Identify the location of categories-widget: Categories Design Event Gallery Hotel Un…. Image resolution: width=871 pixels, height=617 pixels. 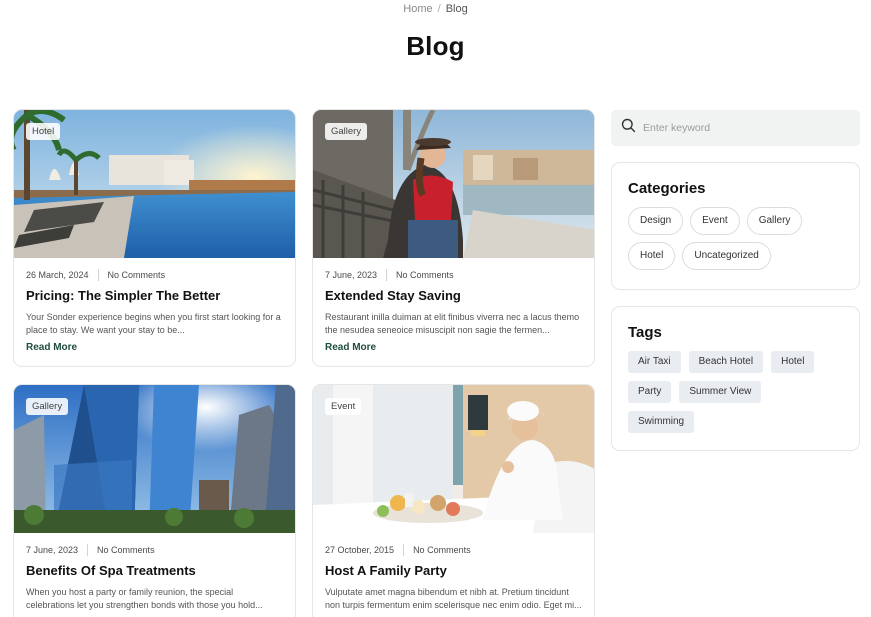
(735, 226).